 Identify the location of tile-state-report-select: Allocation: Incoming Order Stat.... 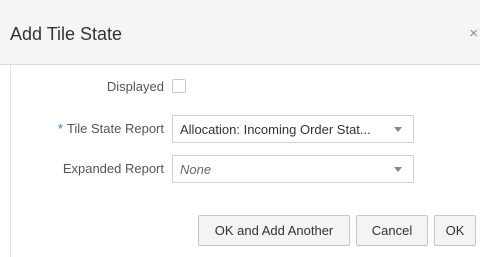
(293, 129).